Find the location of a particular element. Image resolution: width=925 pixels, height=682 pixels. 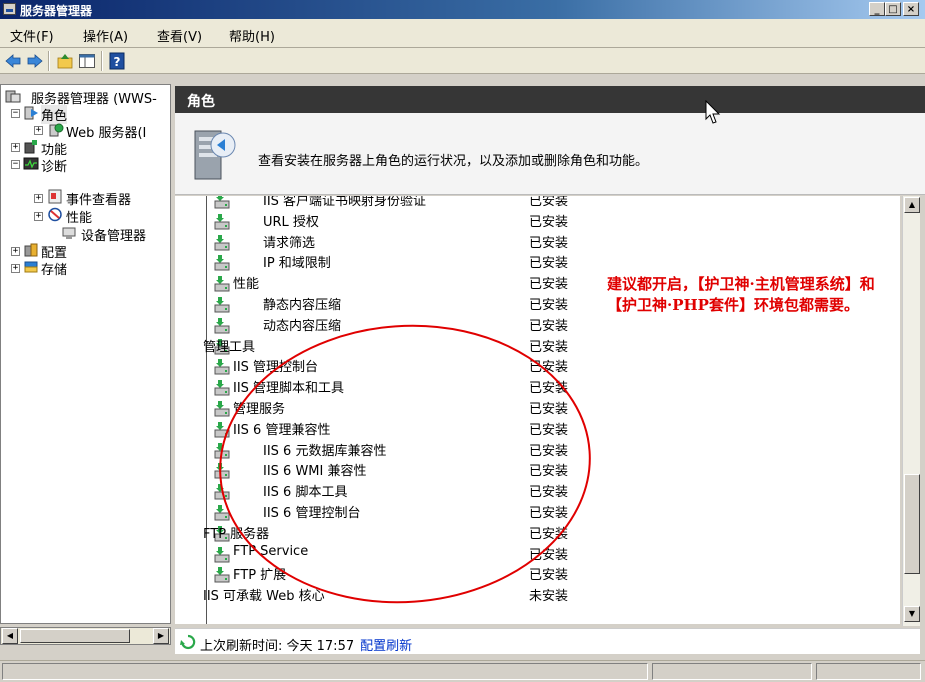

server-tower-icon is located at coordinates (215, 155).